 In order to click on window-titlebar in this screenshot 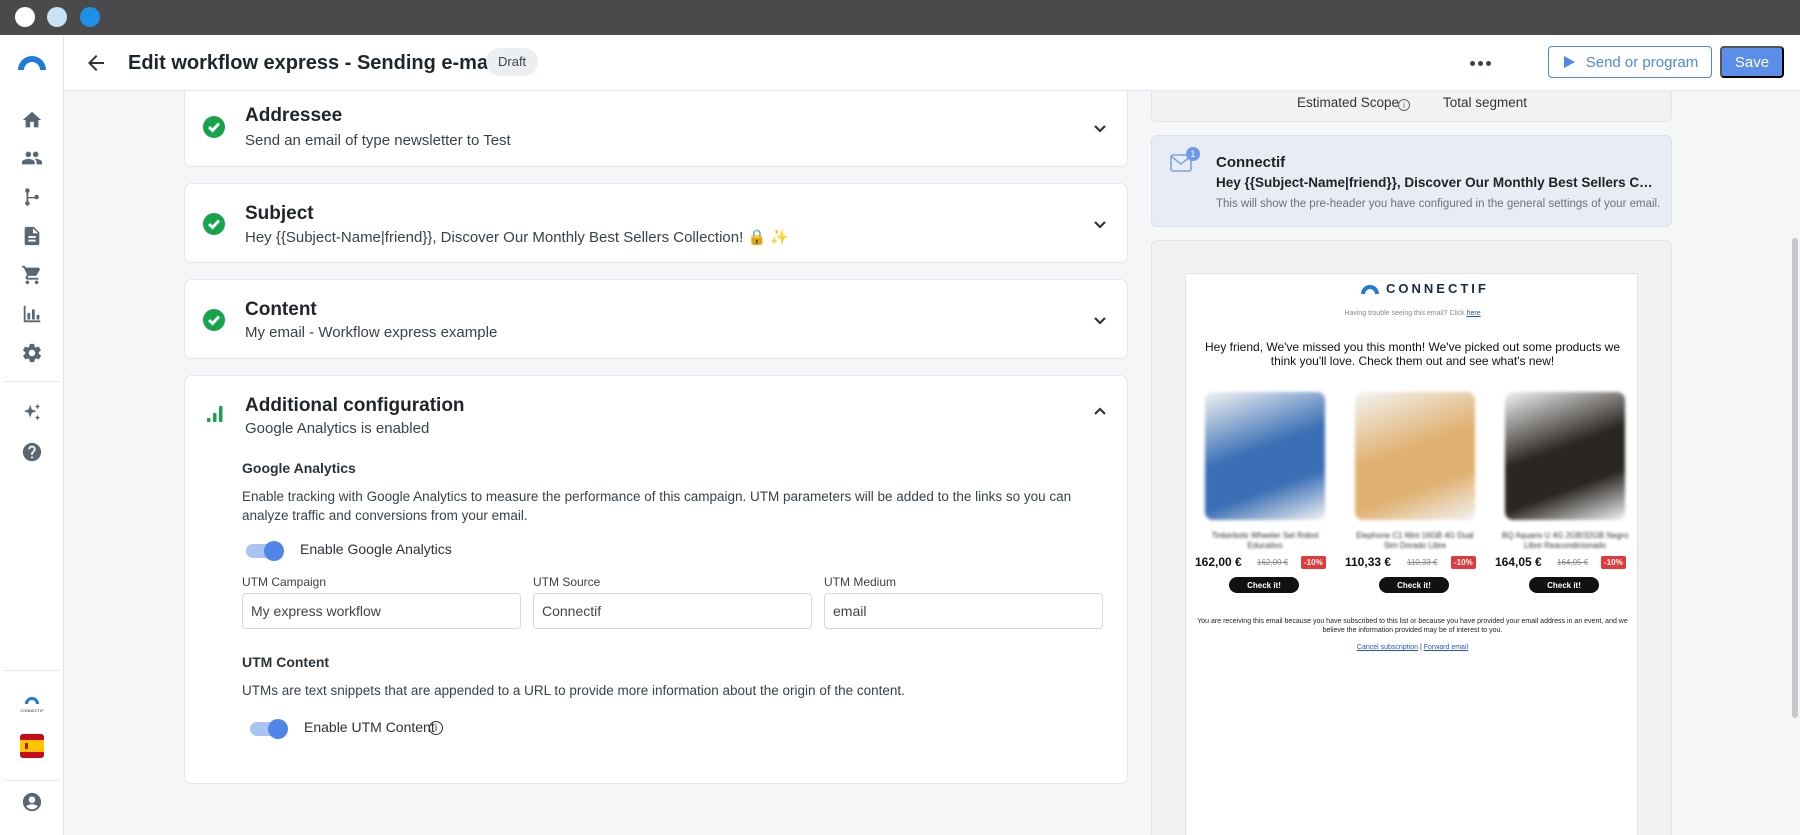, I will do `click(900, 17)`.